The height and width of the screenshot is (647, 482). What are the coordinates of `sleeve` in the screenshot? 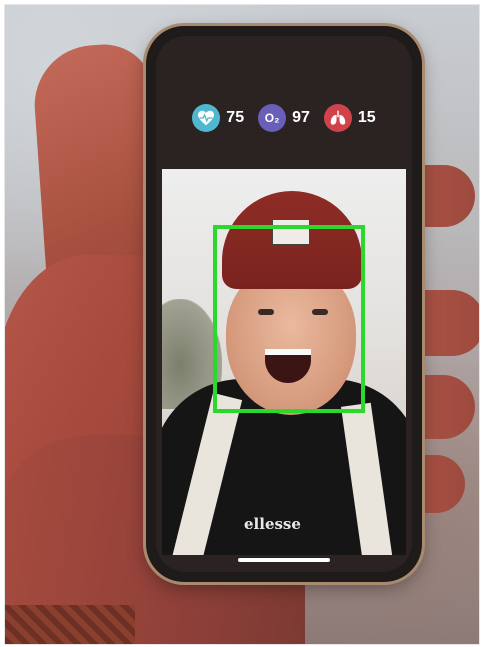 It's located at (70, 624).